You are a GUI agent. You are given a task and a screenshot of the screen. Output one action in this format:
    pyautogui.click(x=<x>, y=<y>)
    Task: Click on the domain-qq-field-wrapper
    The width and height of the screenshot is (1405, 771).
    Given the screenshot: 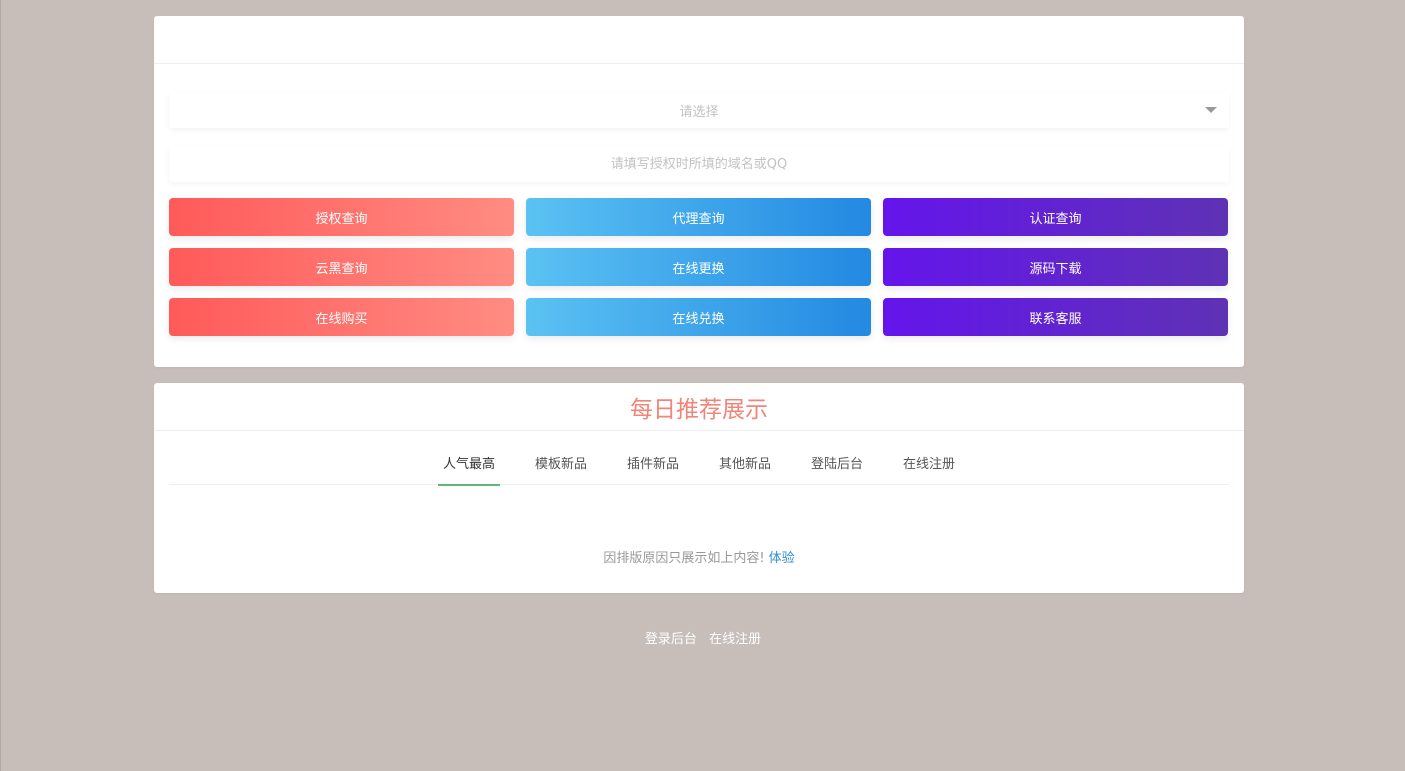 What is the action you would take?
    pyautogui.click(x=699, y=164)
    